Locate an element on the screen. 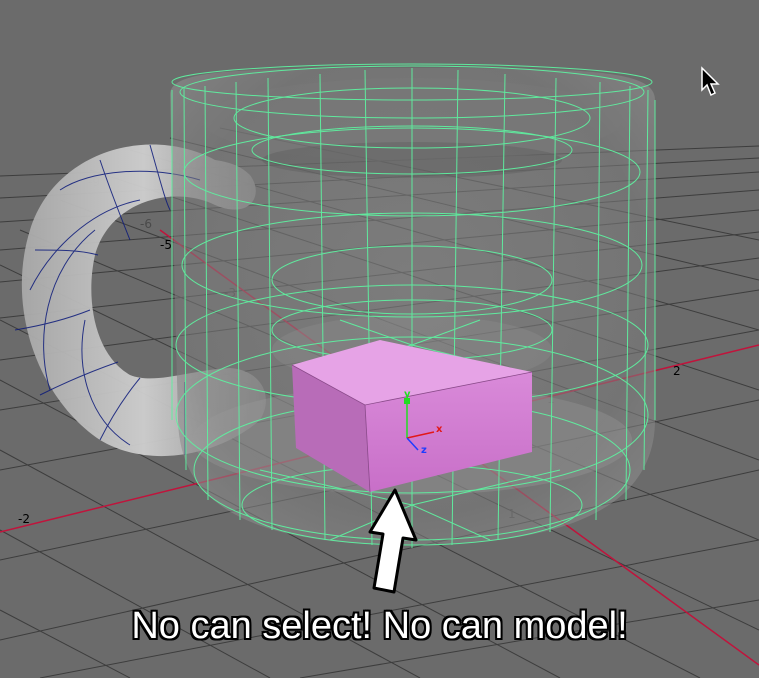 The width and height of the screenshot is (759, 678). gizmo-z-label: z is located at coordinates (424, 450).